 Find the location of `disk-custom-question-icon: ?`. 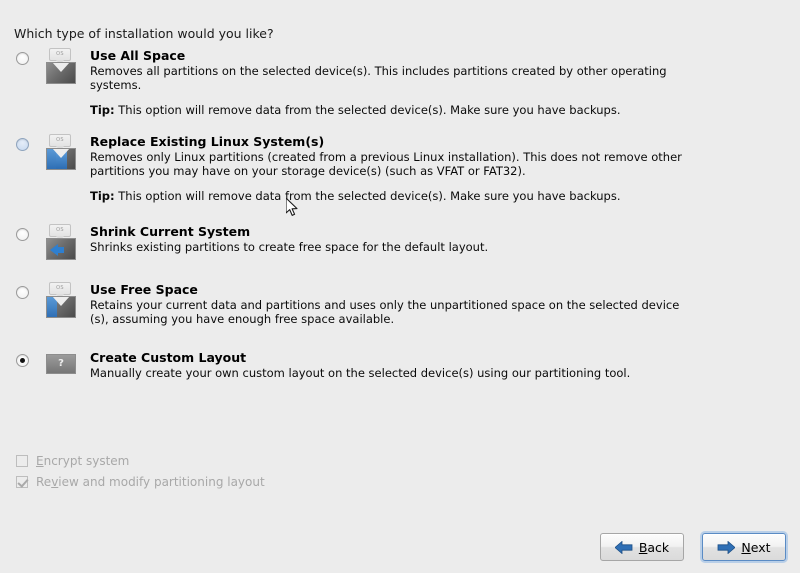

disk-custom-question-icon: ? is located at coordinates (61, 363).